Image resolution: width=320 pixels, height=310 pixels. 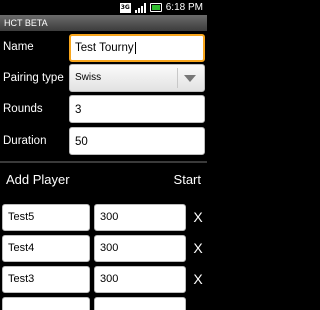 What do you see at coordinates (125, 7) in the screenshot?
I see `sim-3g-icon: 3G` at bounding box center [125, 7].